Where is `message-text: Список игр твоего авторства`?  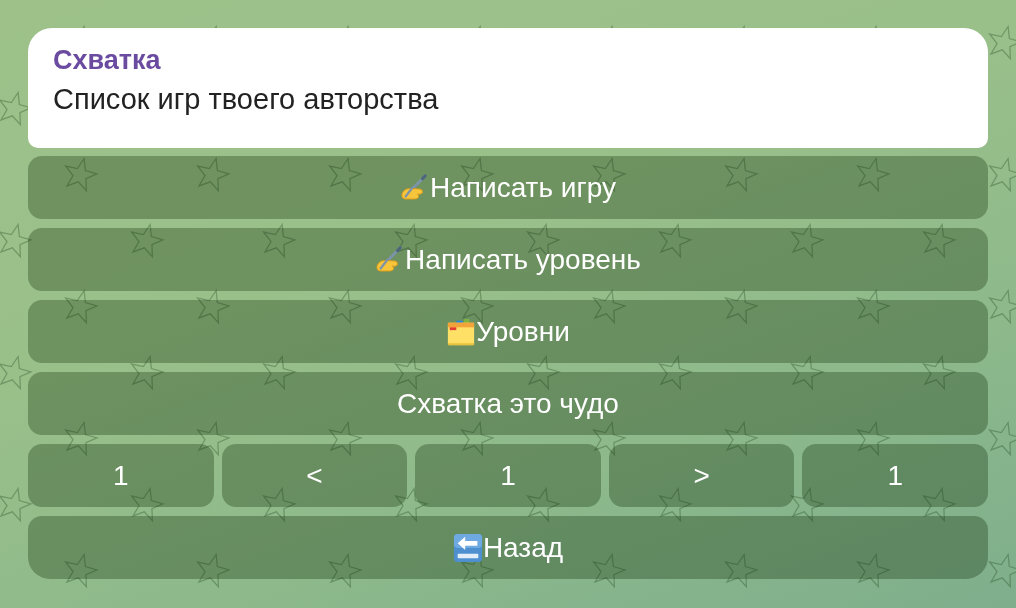 message-text: Список игр твоего авторства is located at coordinates (246, 99).